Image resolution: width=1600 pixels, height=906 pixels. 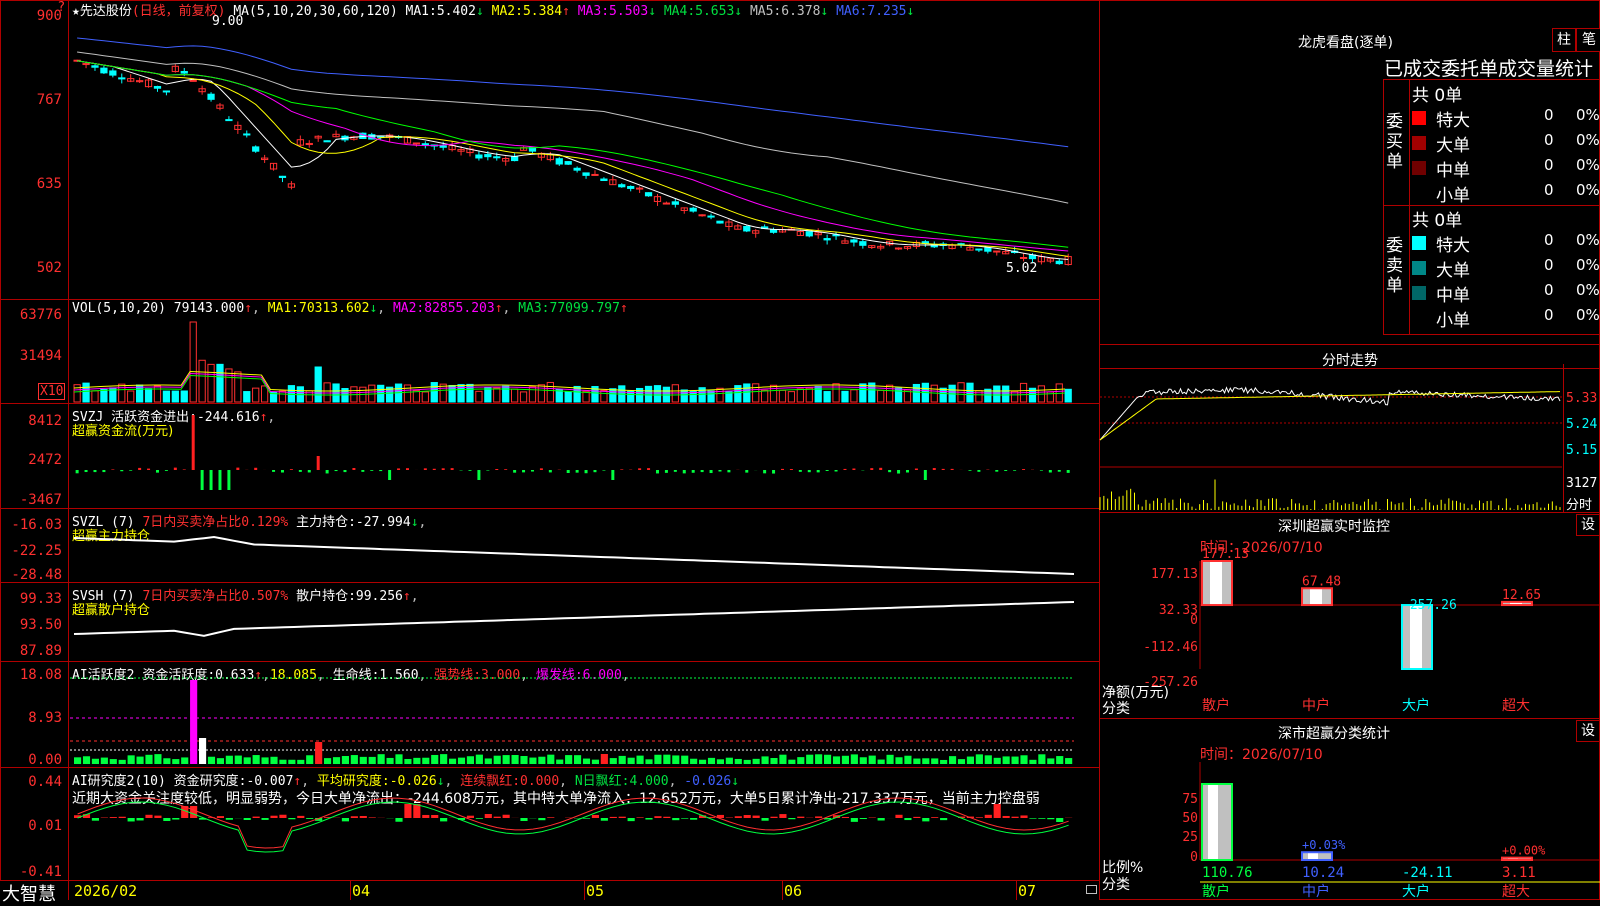 What do you see at coordinates (209, 308) in the screenshot?
I see `vol-value: 79143.000` at bounding box center [209, 308].